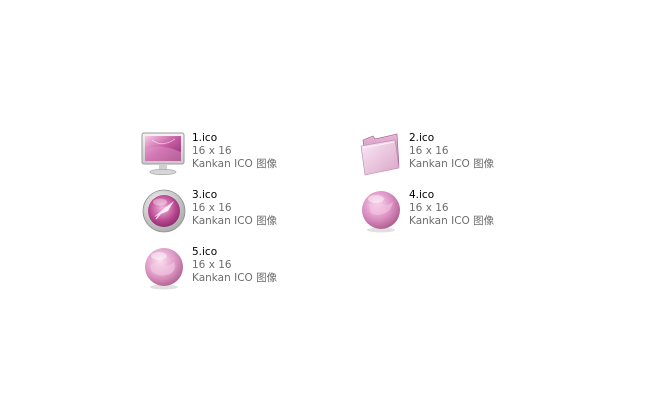 The height and width of the screenshot is (420, 670). I want to click on file-name: 3.ico, so click(205, 195).